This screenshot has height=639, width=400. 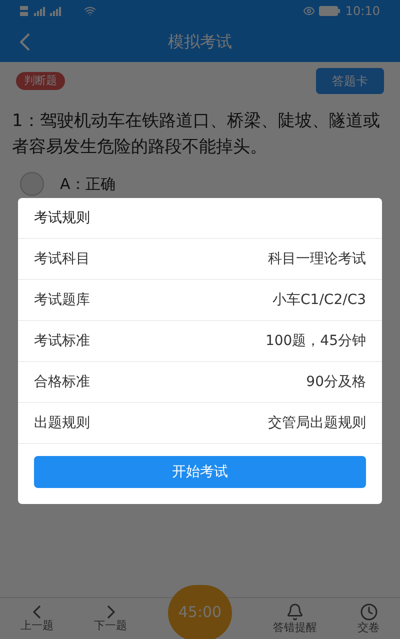 I want to click on start-exam-button: 开始考试, so click(x=200, y=472).